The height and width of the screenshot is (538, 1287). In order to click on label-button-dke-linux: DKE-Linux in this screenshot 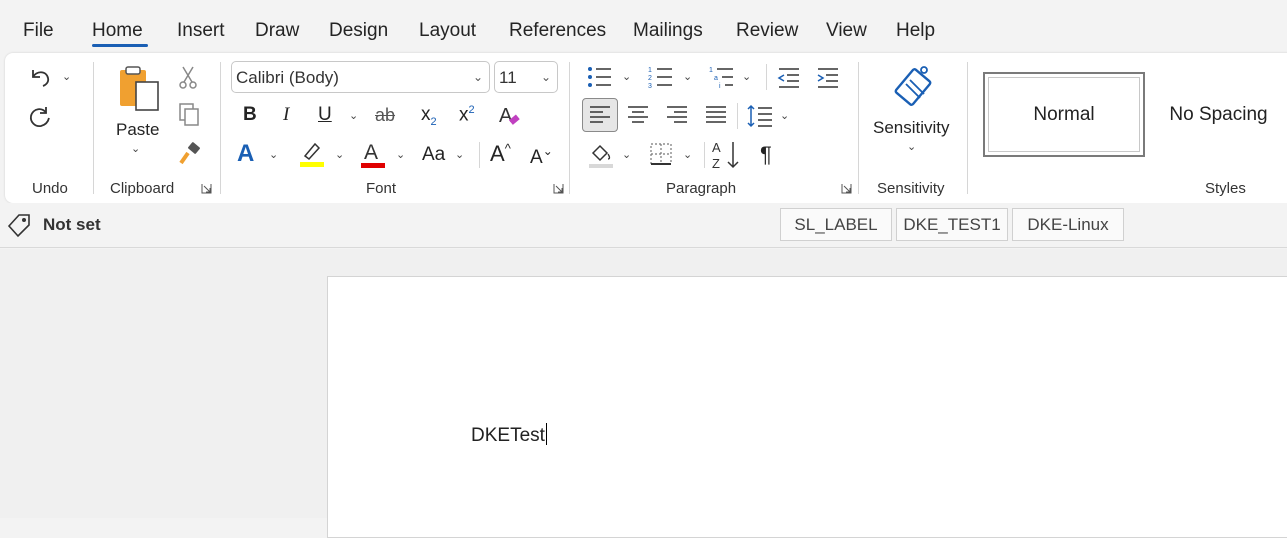, I will do `click(1068, 224)`.